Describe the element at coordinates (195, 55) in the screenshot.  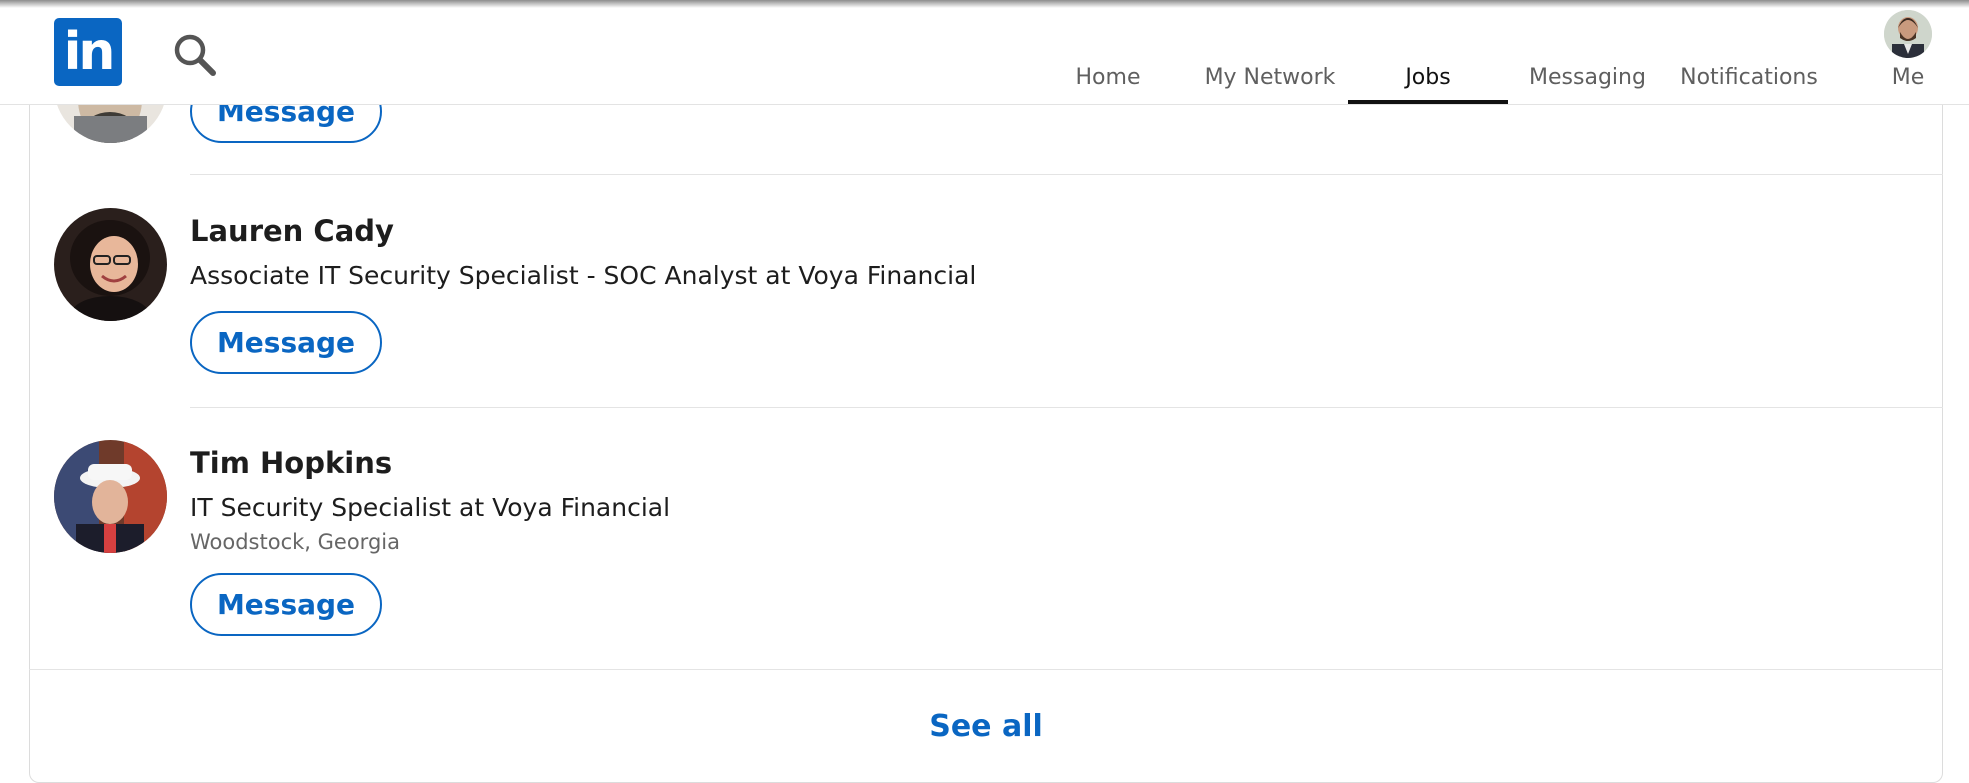
I see `search-icon` at that location.